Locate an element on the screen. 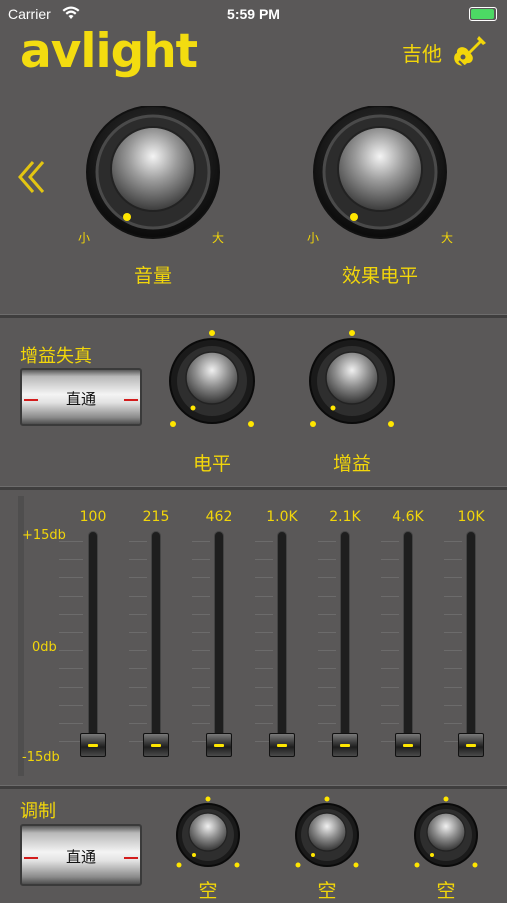 The width and height of the screenshot is (507, 903). volume-knob is located at coordinates (153, 174).